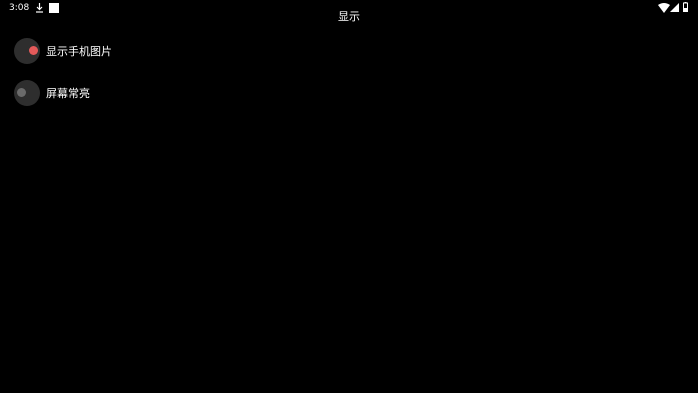 Image resolution: width=698 pixels, height=393 pixels. I want to click on setting-keep-screen-on: 屏幕常亮, so click(164, 93).